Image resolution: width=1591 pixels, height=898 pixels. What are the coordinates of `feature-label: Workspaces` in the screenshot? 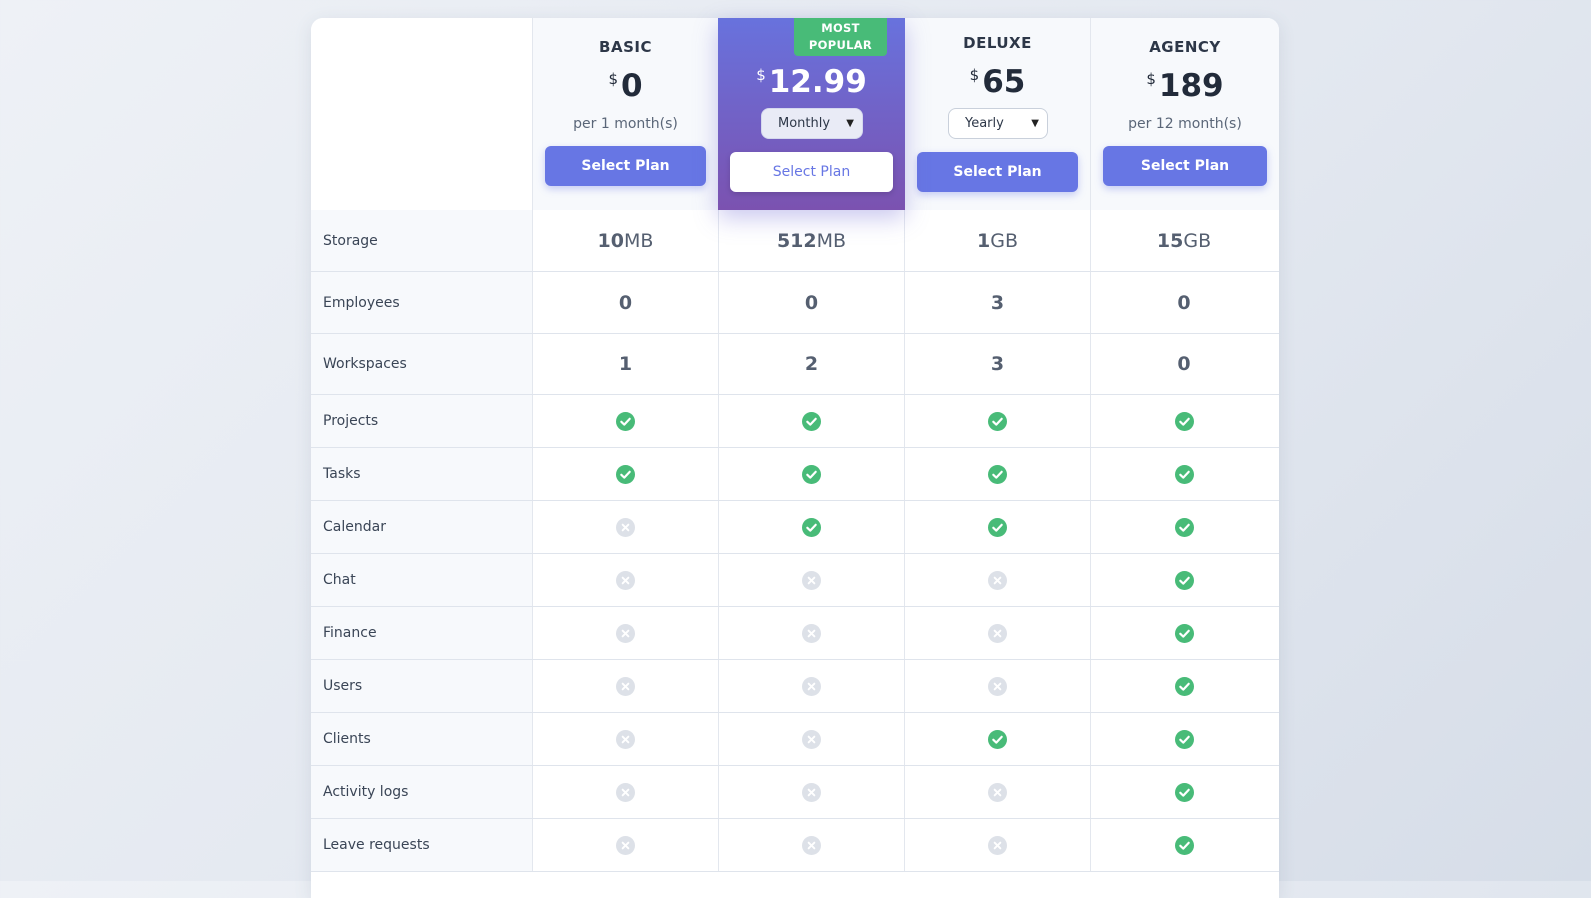 It's located at (422, 364).